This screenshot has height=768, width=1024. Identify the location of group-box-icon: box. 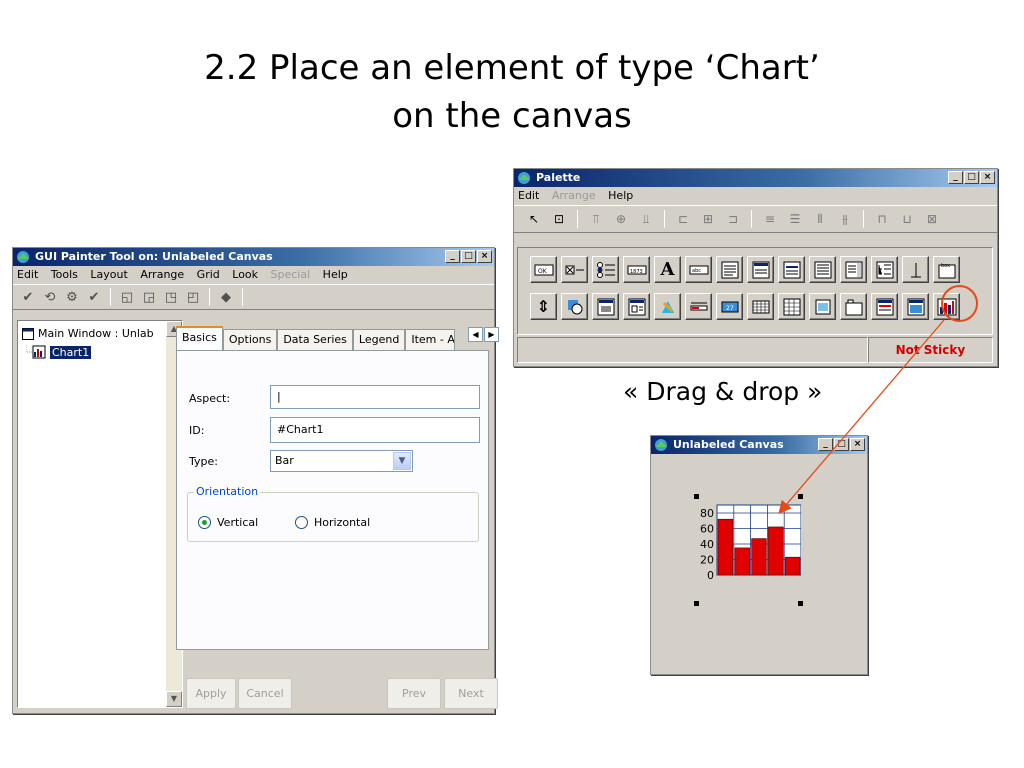
(946, 269).